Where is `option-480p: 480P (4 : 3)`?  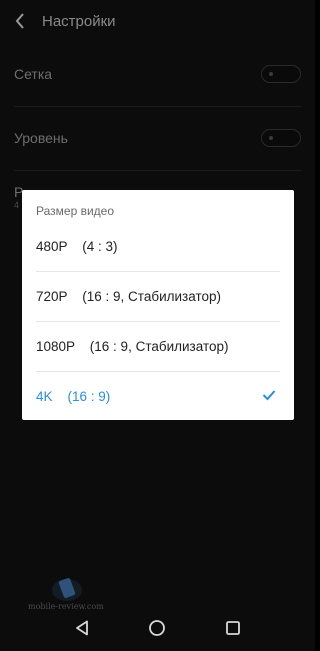 option-480p: 480P (4 : 3) is located at coordinates (158, 246).